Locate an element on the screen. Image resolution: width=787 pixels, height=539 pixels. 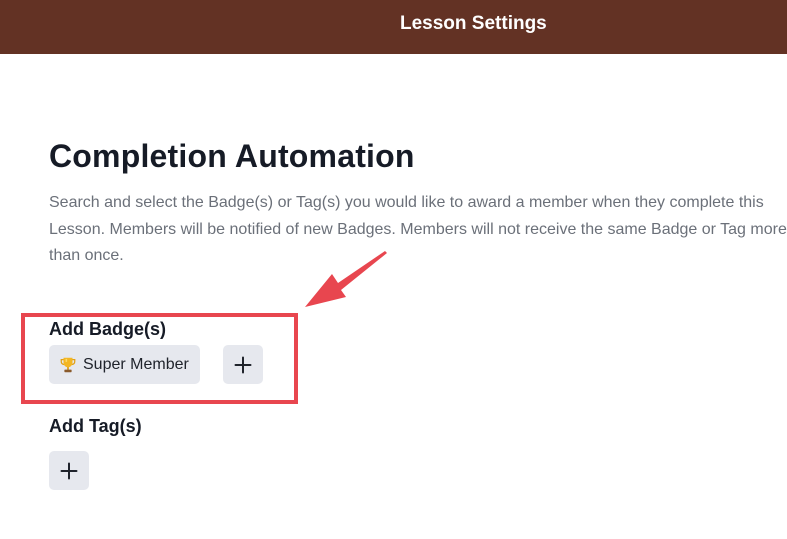
section-title: Completion Automation is located at coordinates (232, 156).